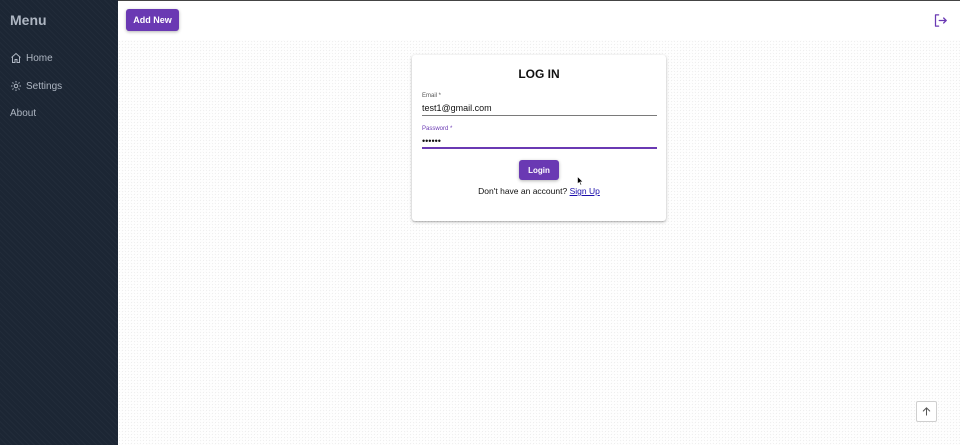  What do you see at coordinates (580, 181) in the screenshot?
I see `mouse-cursor-icon` at bounding box center [580, 181].